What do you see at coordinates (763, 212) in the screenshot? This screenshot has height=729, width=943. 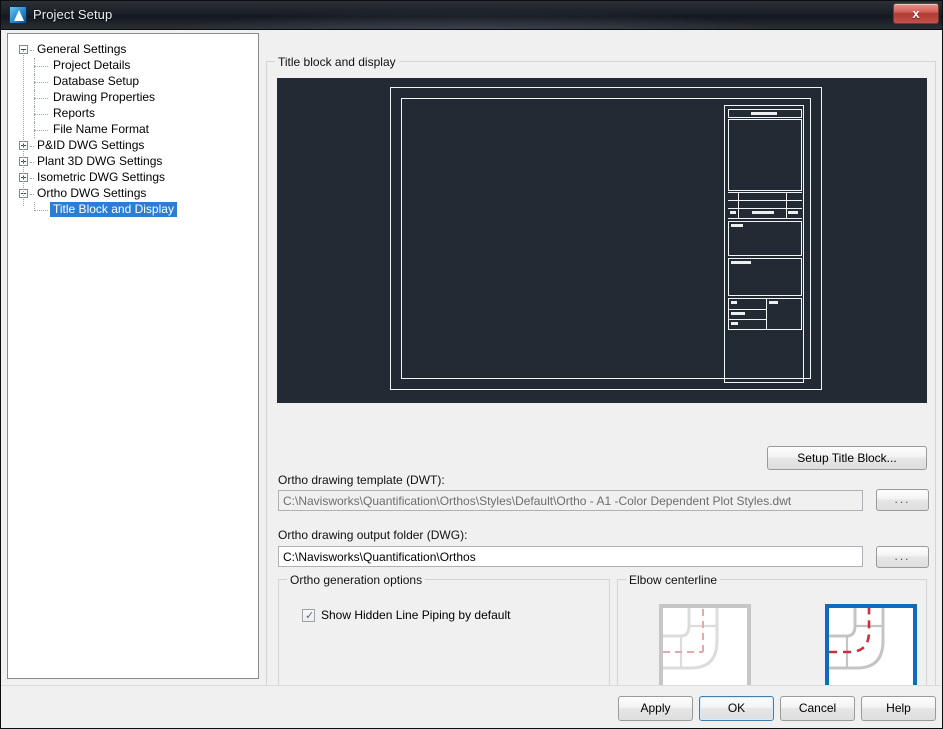 I see `title-block-cell-text-b` at bounding box center [763, 212].